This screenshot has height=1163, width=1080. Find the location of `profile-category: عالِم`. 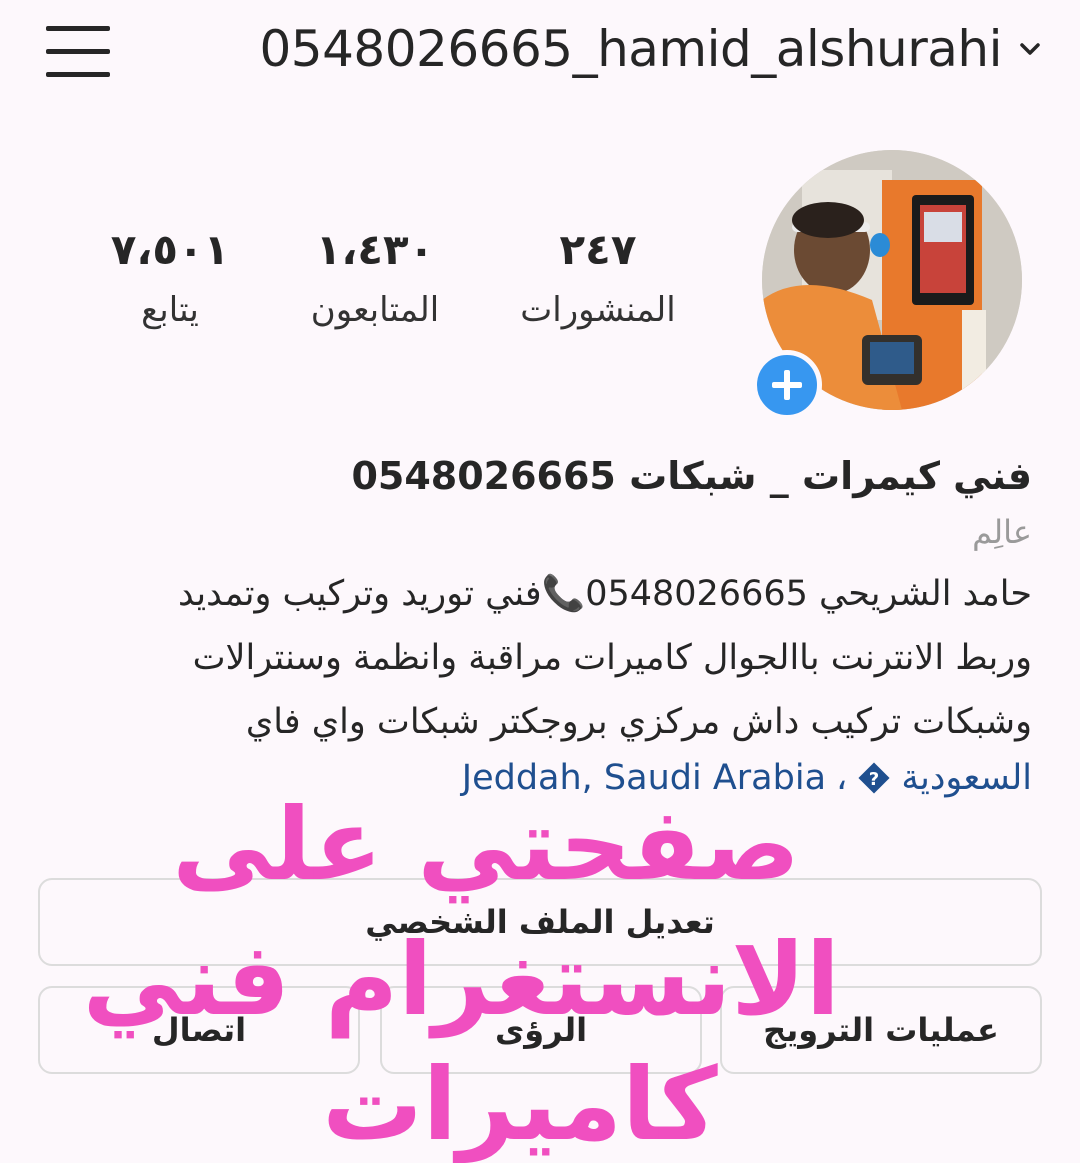

profile-category: عالِم is located at coordinates (1002, 532).